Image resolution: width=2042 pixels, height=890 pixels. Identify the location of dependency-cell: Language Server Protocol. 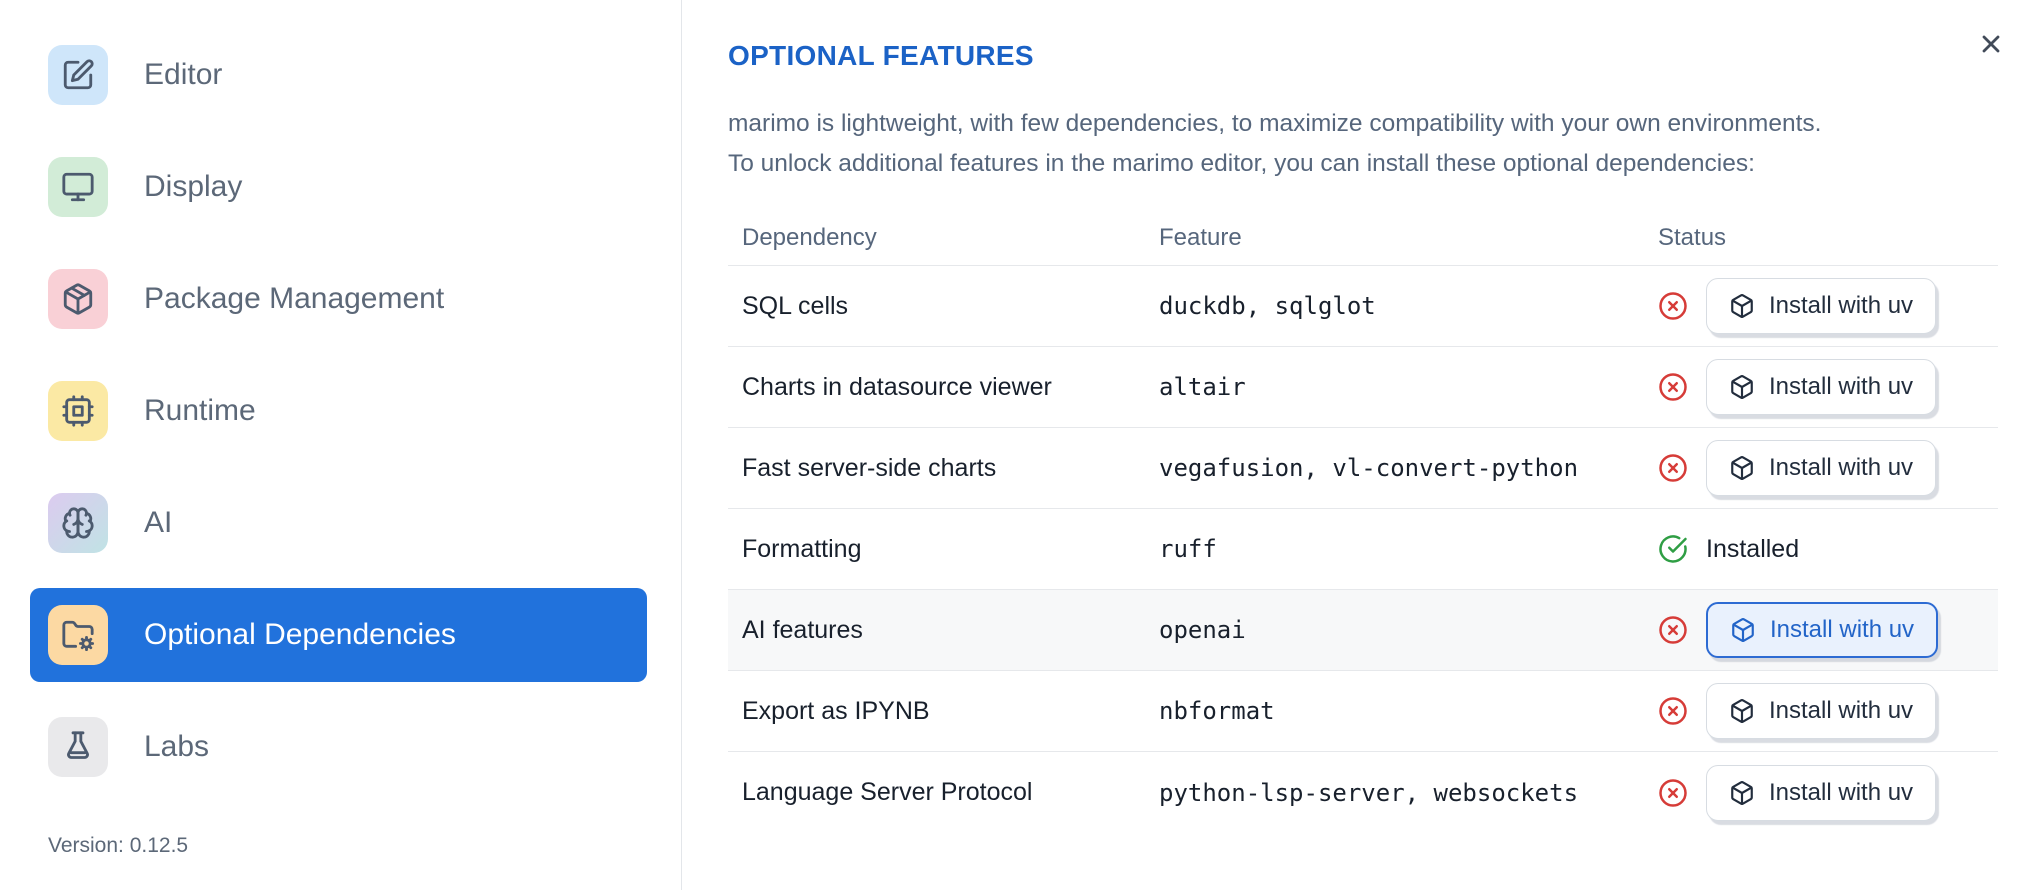
(887, 792).